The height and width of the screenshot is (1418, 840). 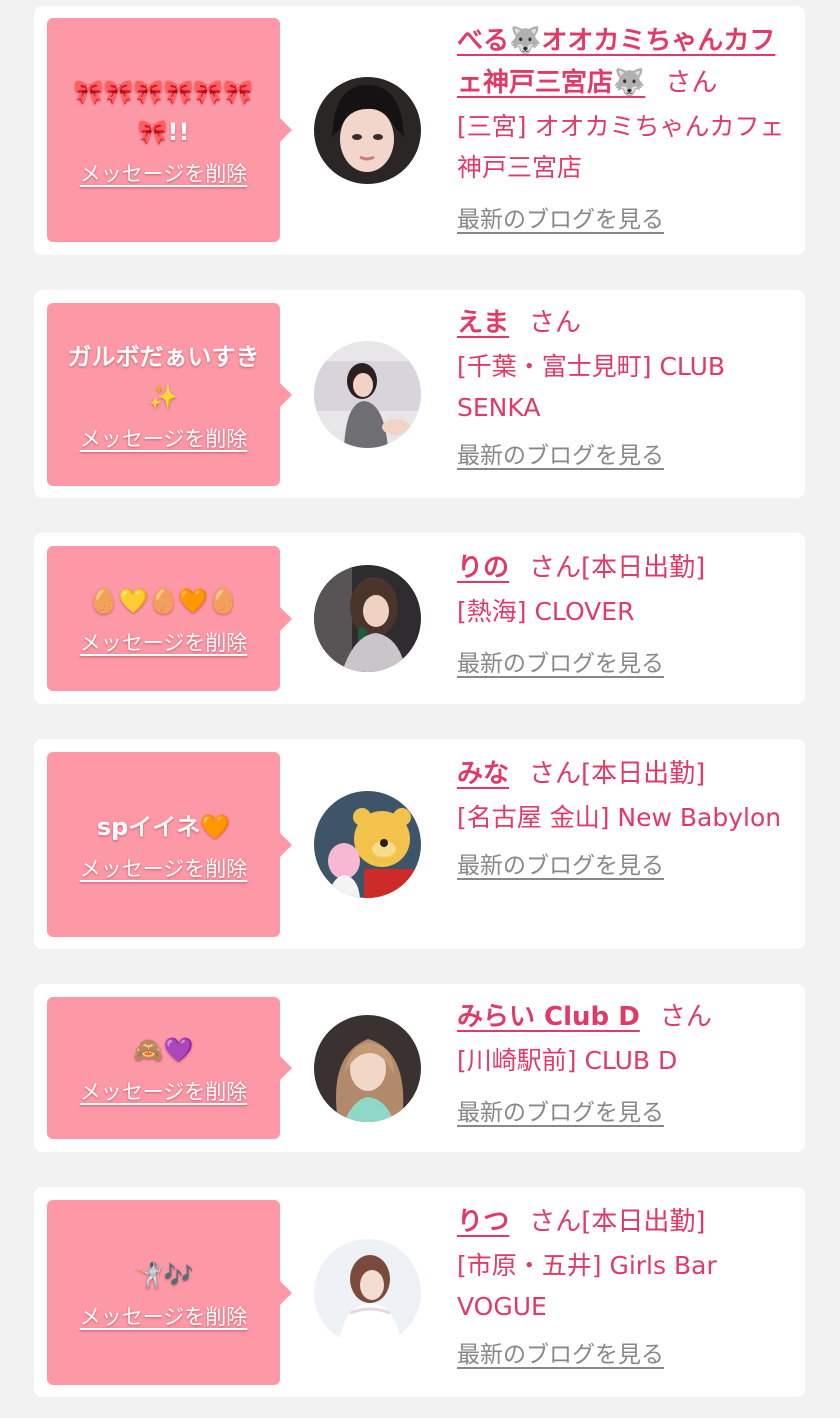 I want to click on cast-info: みらい Club D さん [川崎駅前] CLUB D 最新のブログを見る, so click(x=627, y=1061).